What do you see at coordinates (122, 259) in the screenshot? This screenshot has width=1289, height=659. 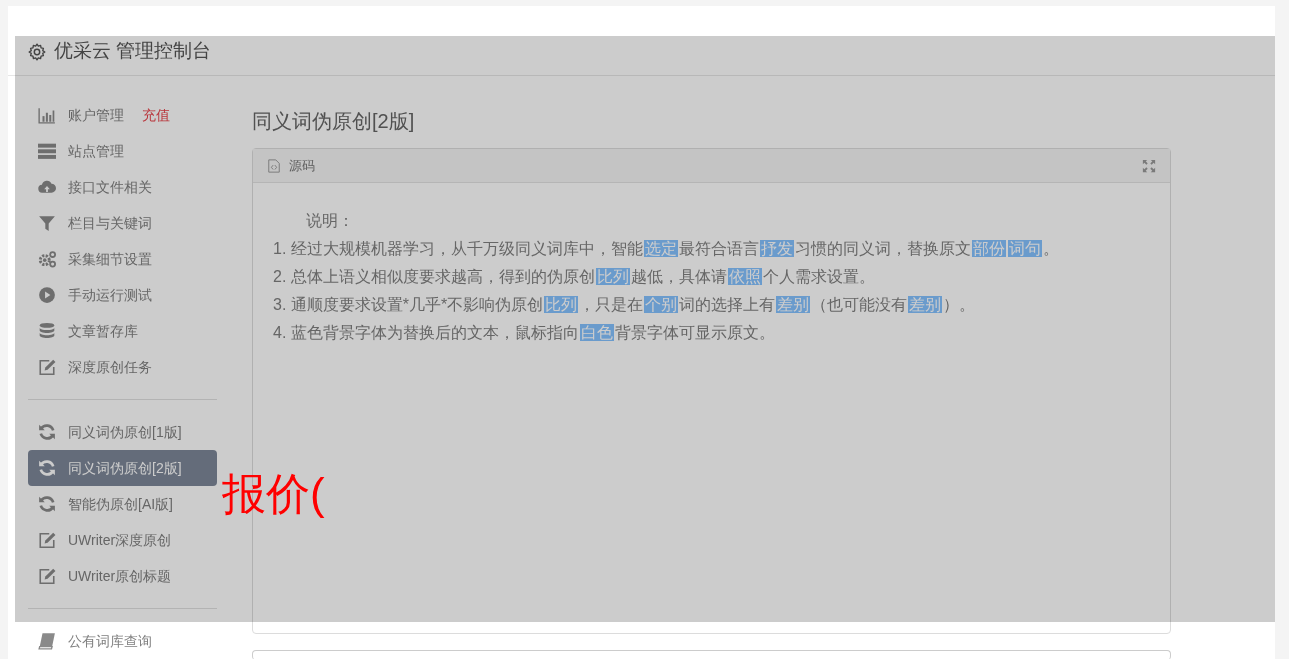 I see `sidebar-item: 采集细节设置` at bounding box center [122, 259].